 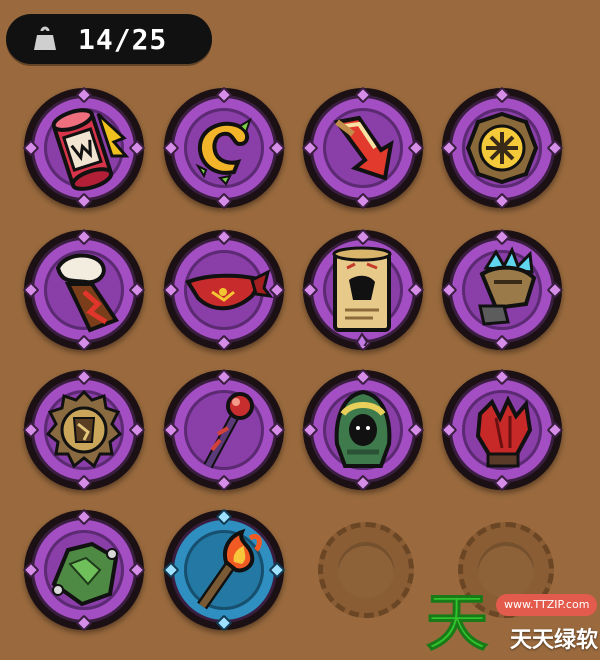 I want to click on capacity-count: 14/25, so click(x=123, y=39).